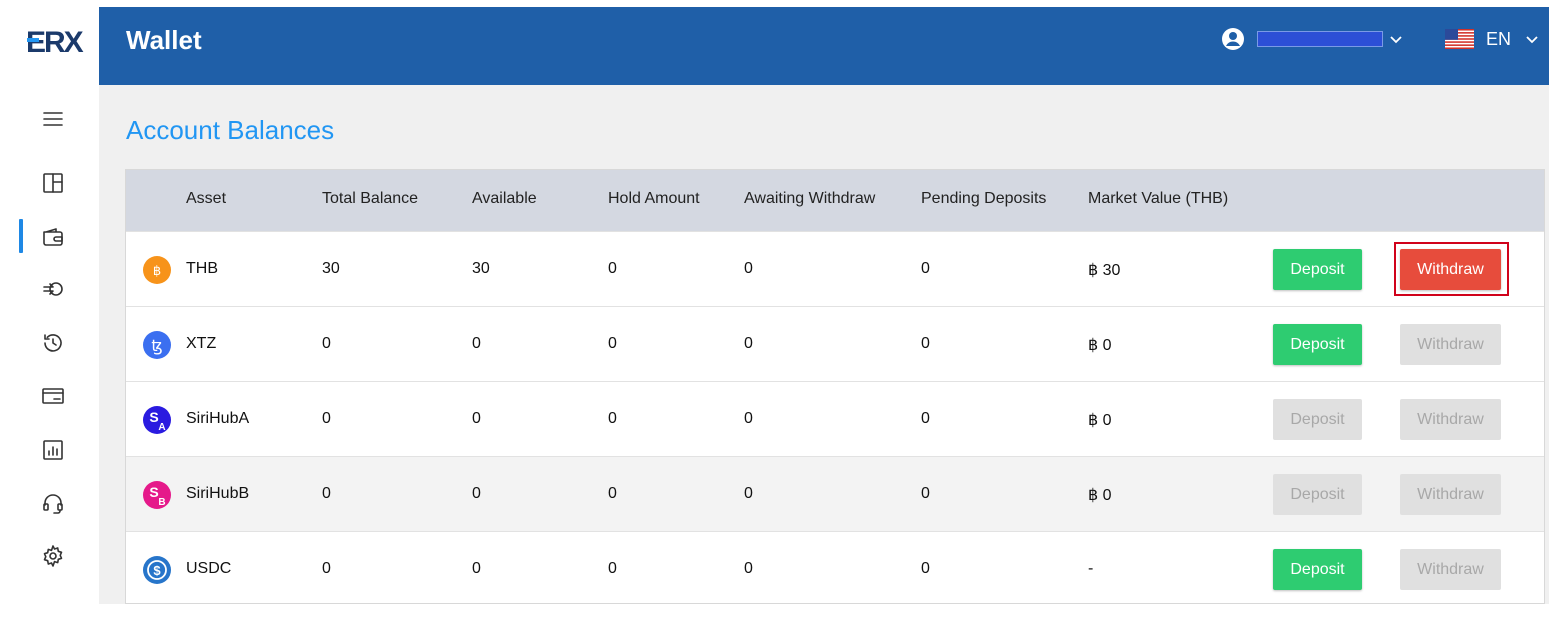 The width and height of the screenshot is (1554, 634). I want to click on page-header-title: Wallet, so click(164, 40).